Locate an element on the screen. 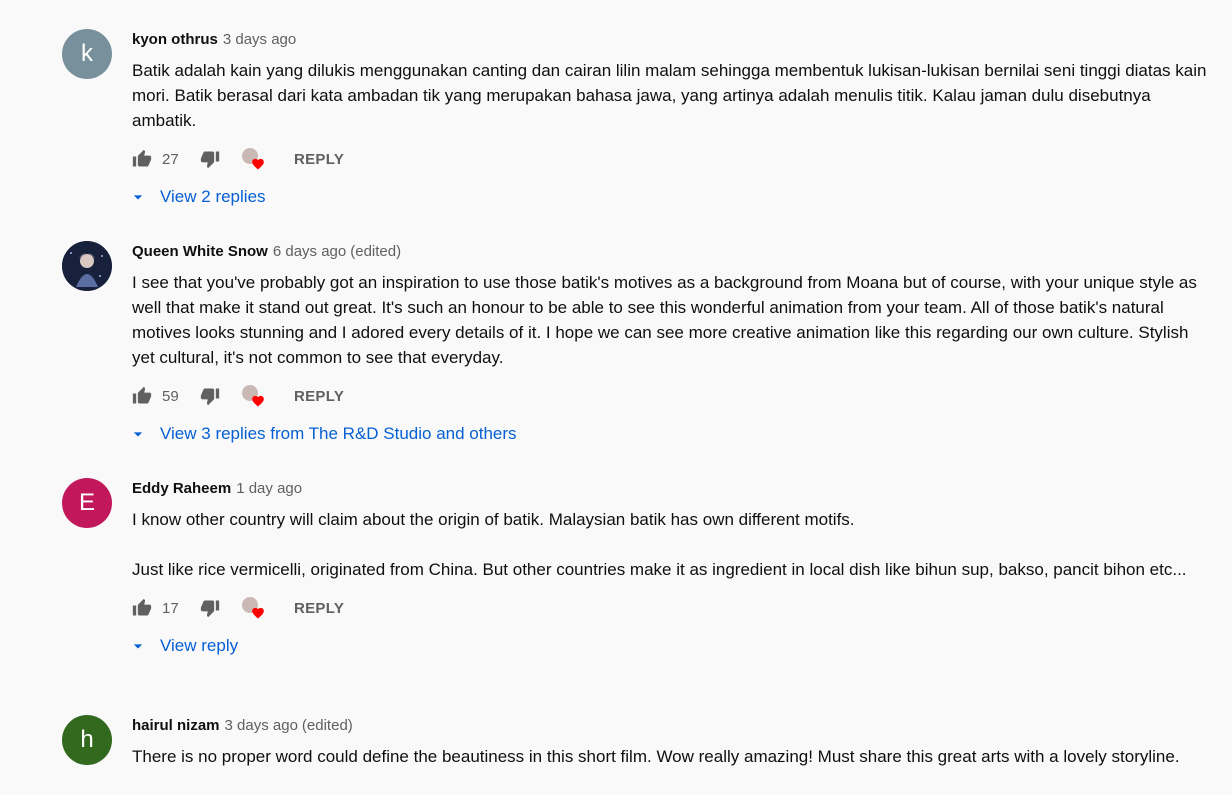 This screenshot has width=1232, height=795. like-count: 27 is located at coordinates (170, 159).